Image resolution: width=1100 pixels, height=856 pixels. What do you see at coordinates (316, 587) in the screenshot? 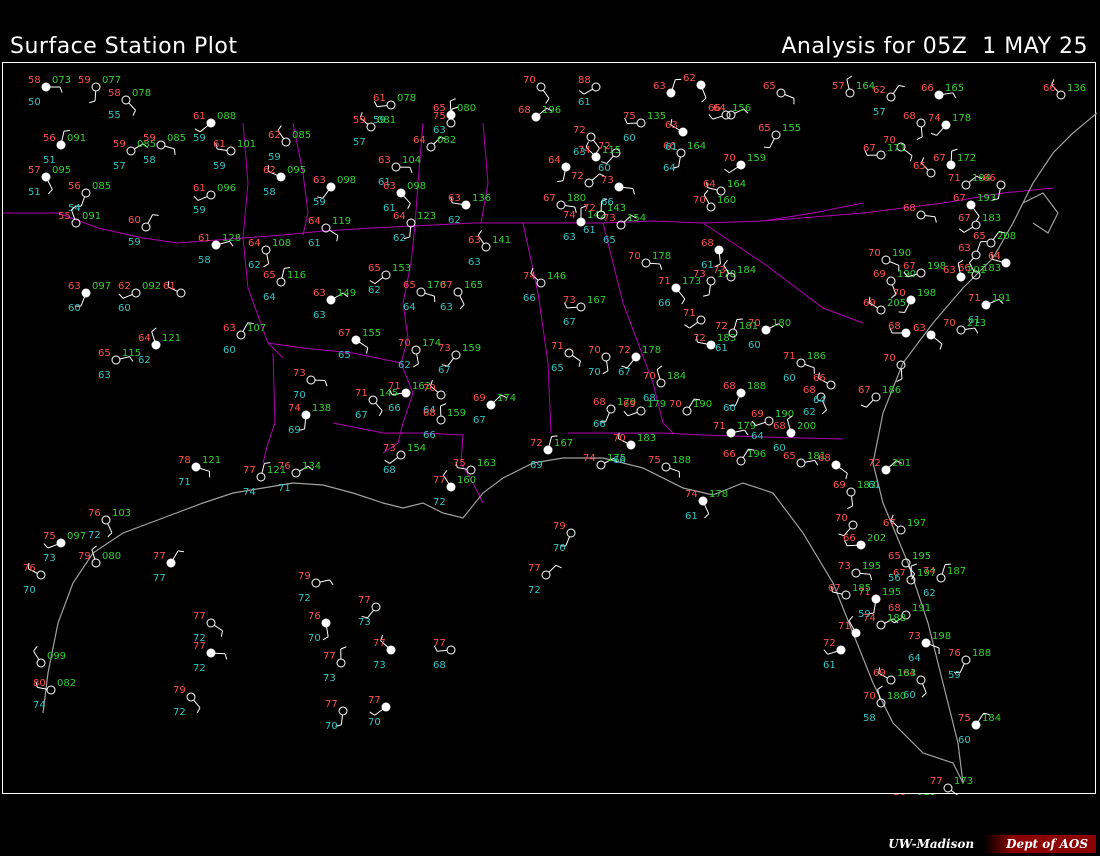
I see `station: 79 72` at bounding box center [316, 587].